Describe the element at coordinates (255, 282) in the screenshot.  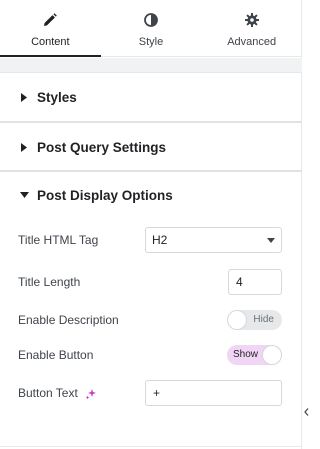
I see `title-length-input: 4` at that location.